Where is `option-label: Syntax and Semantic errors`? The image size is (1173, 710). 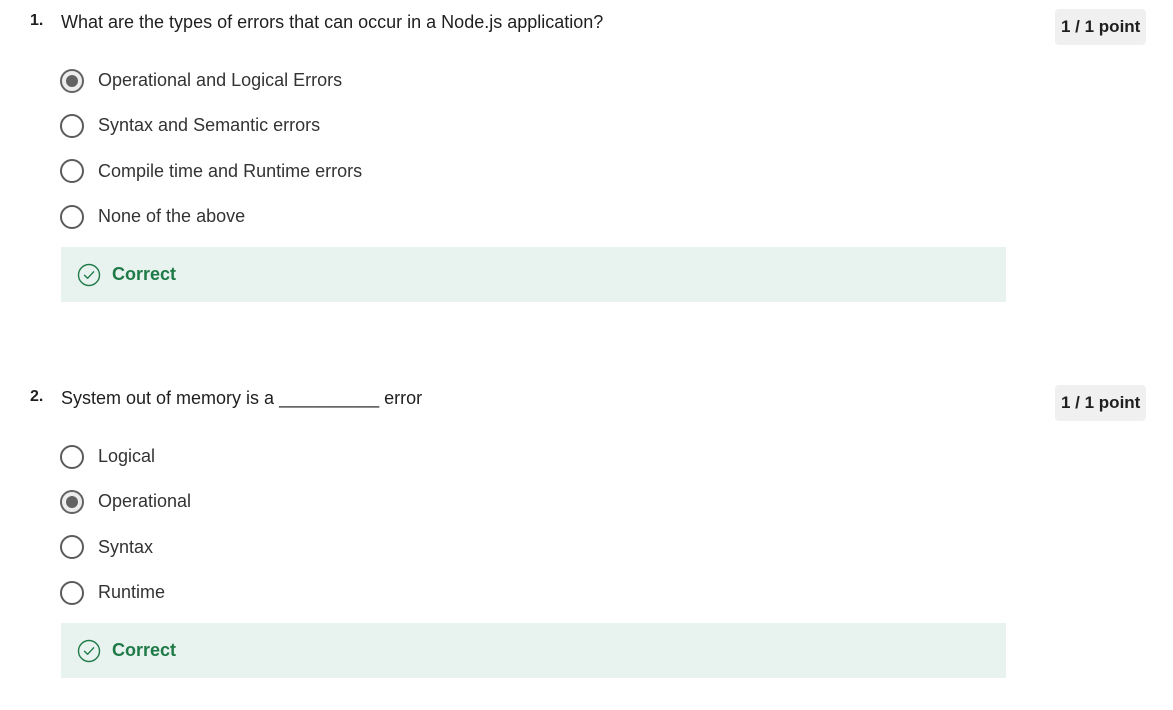 option-label: Syntax and Semantic errors is located at coordinates (209, 125).